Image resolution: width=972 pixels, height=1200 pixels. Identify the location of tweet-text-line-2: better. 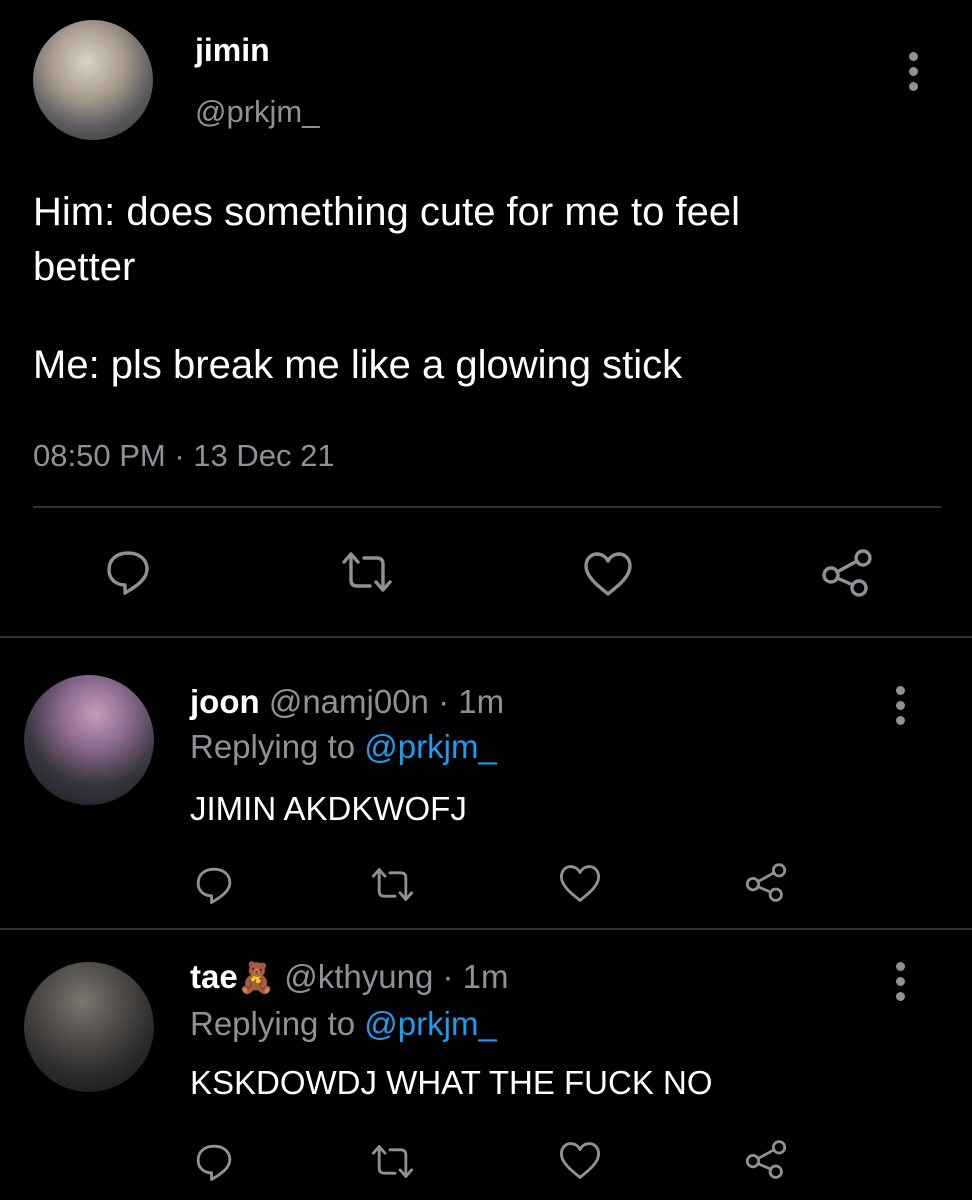
(84, 267).